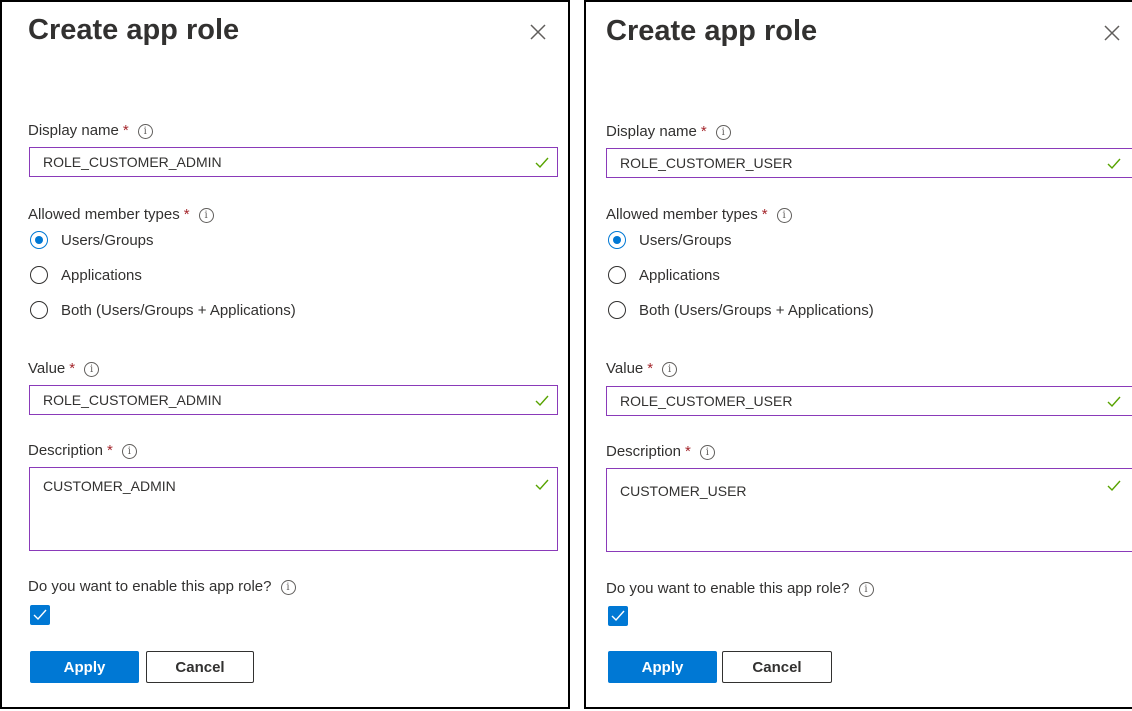  I want to click on description-value: CUSTOMER_USER, so click(683, 491).